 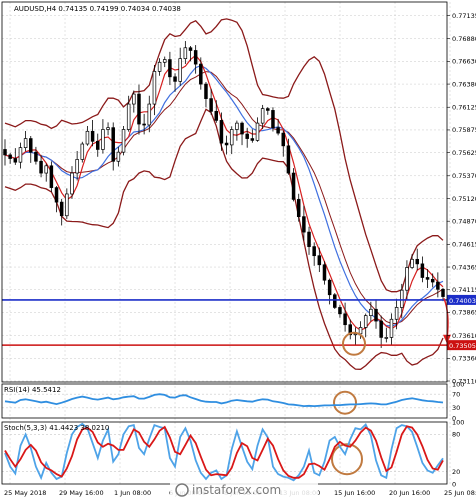 I want to click on rsi-panel, so click(x=224, y=400).